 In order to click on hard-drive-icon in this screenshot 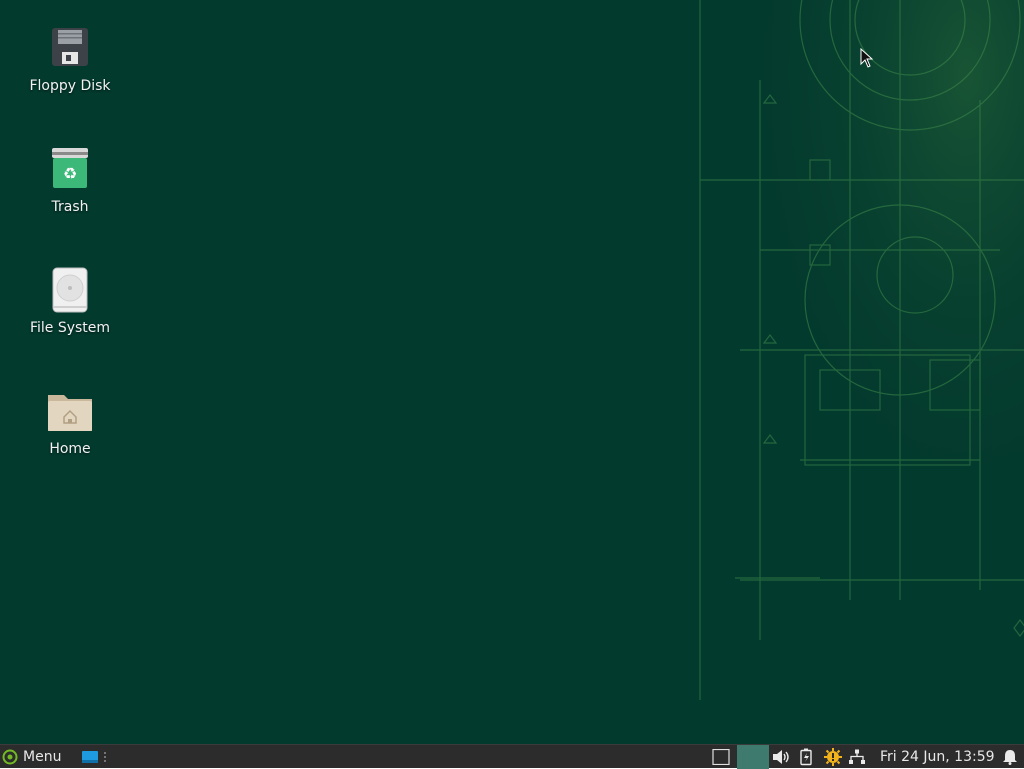, I will do `click(70, 290)`.